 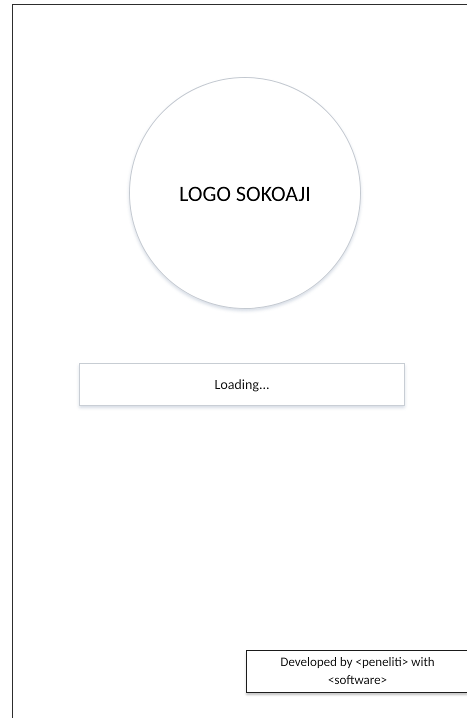 What do you see at coordinates (357, 672) in the screenshot?
I see `credits-text: Developed by <peneliti> with <software>` at bounding box center [357, 672].